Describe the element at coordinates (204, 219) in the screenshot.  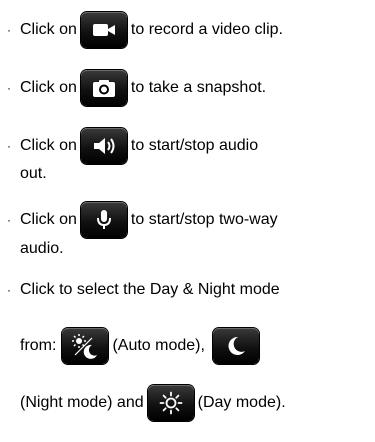
I see `item-text-after: to start/stop two-way` at that location.